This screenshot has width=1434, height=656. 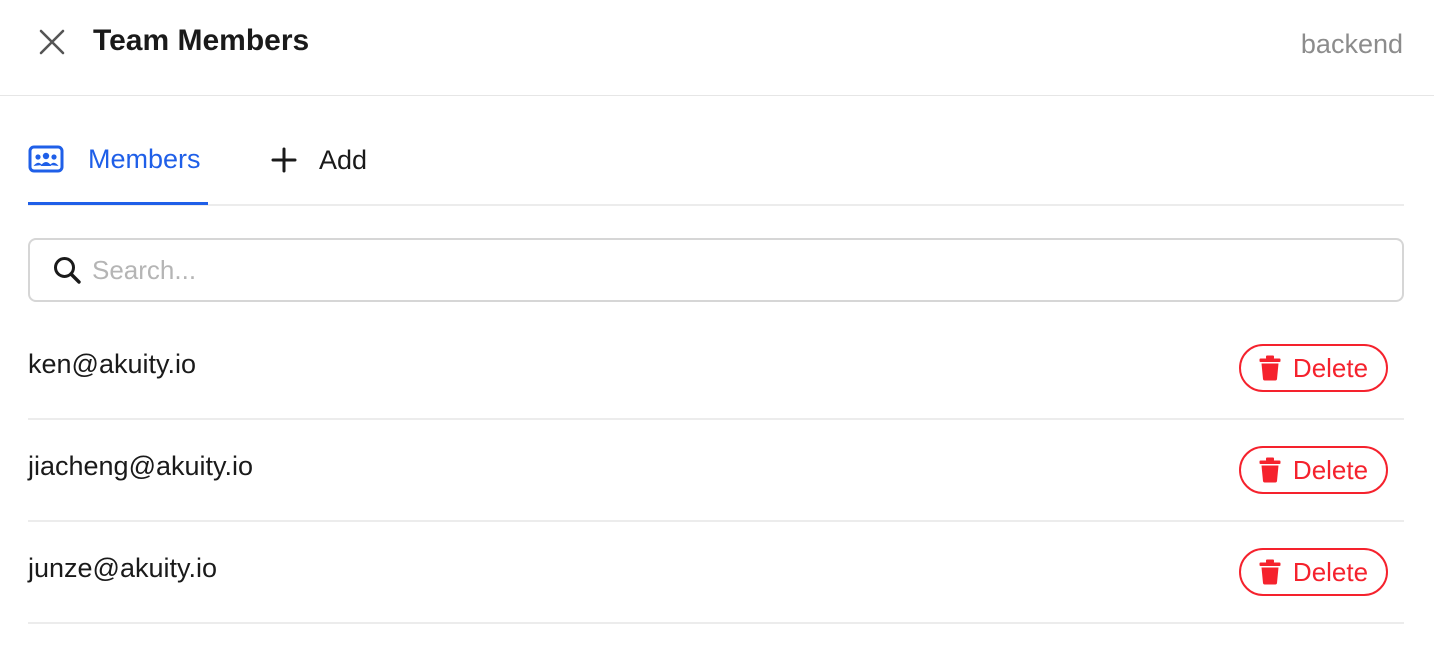 What do you see at coordinates (112, 364) in the screenshot?
I see `member-email: ken@akuity.io` at bounding box center [112, 364].